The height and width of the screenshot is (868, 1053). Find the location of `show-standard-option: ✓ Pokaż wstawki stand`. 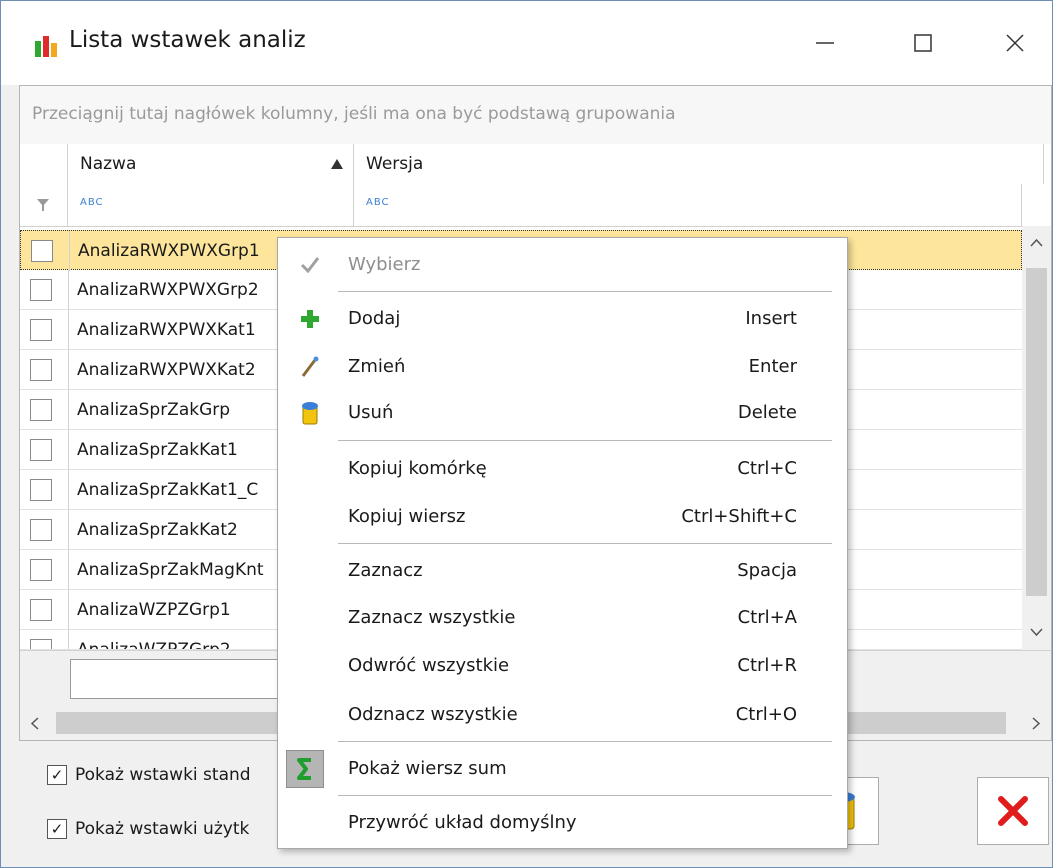

show-standard-option: ✓ Pokaż wstawki stand is located at coordinates (149, 775).